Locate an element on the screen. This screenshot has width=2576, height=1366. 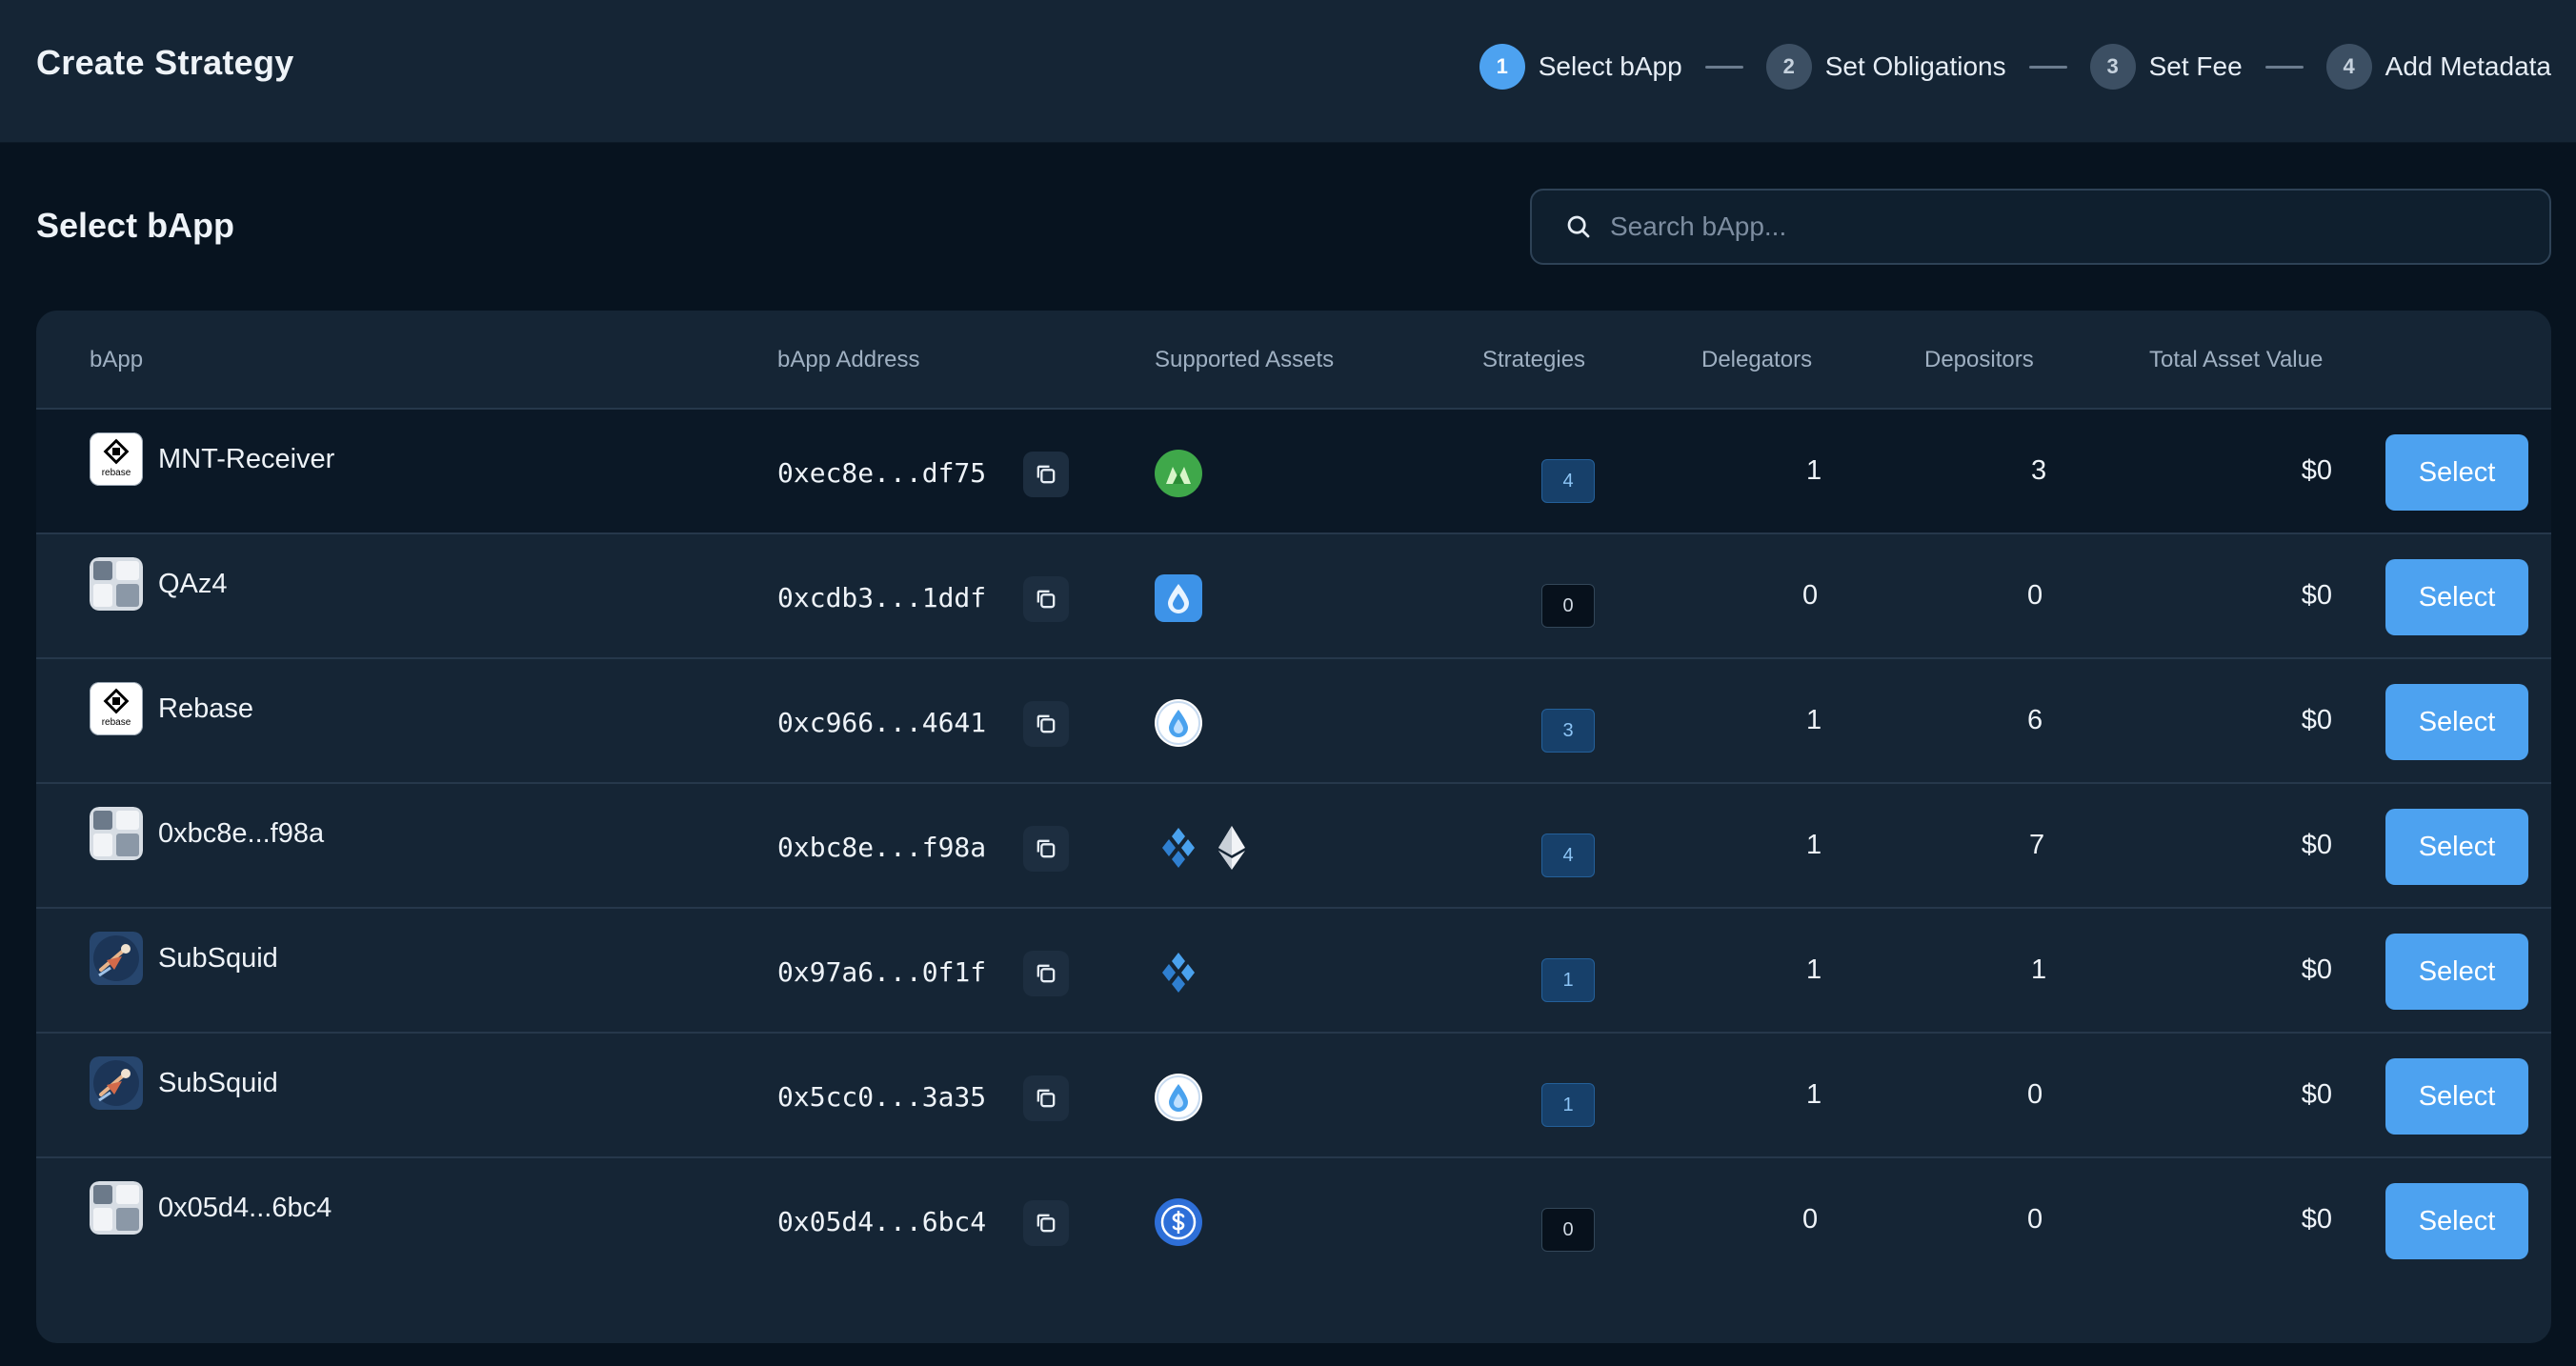
bapp-address: 0x97a6...0f1f is located at coordinates (882, 972).